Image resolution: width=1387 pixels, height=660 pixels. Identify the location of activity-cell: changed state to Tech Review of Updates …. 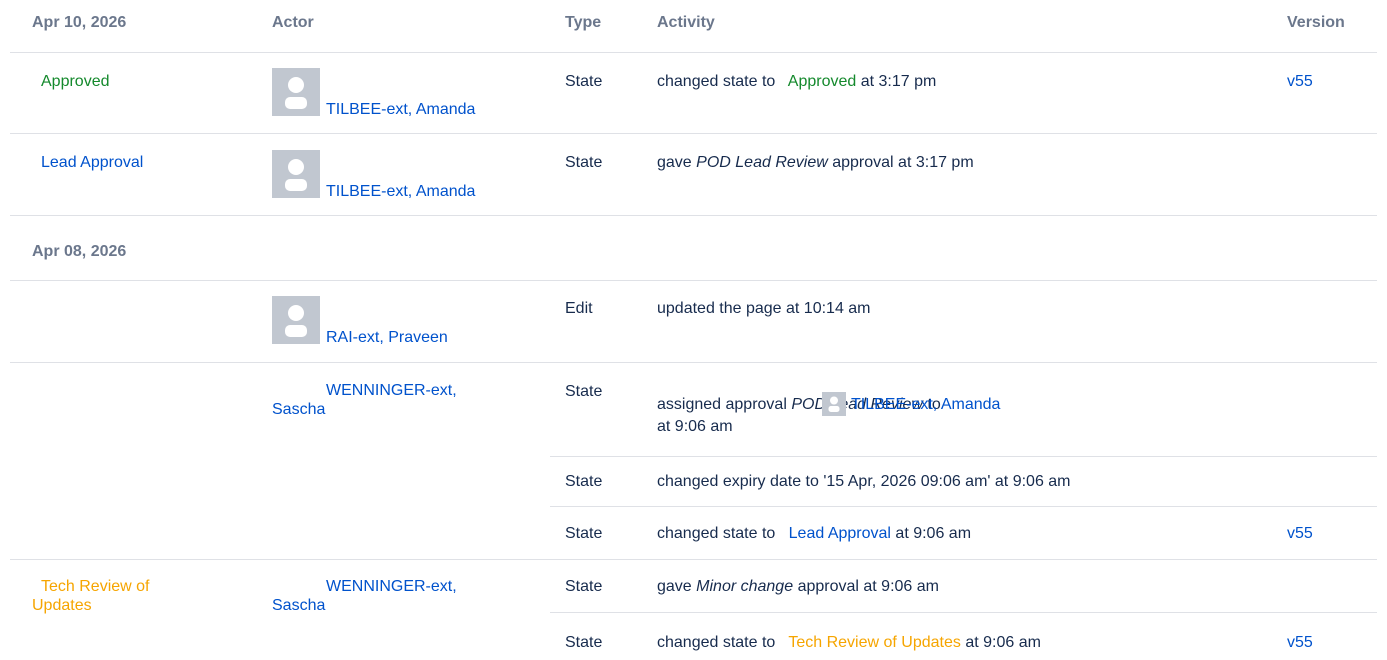
(849, 643).